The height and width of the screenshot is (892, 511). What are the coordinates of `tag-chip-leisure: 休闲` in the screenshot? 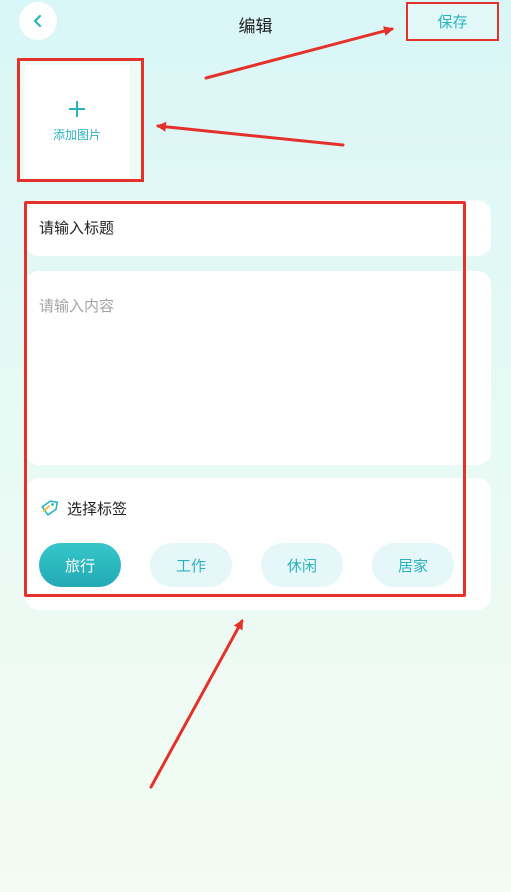 It's located at (302, 565).